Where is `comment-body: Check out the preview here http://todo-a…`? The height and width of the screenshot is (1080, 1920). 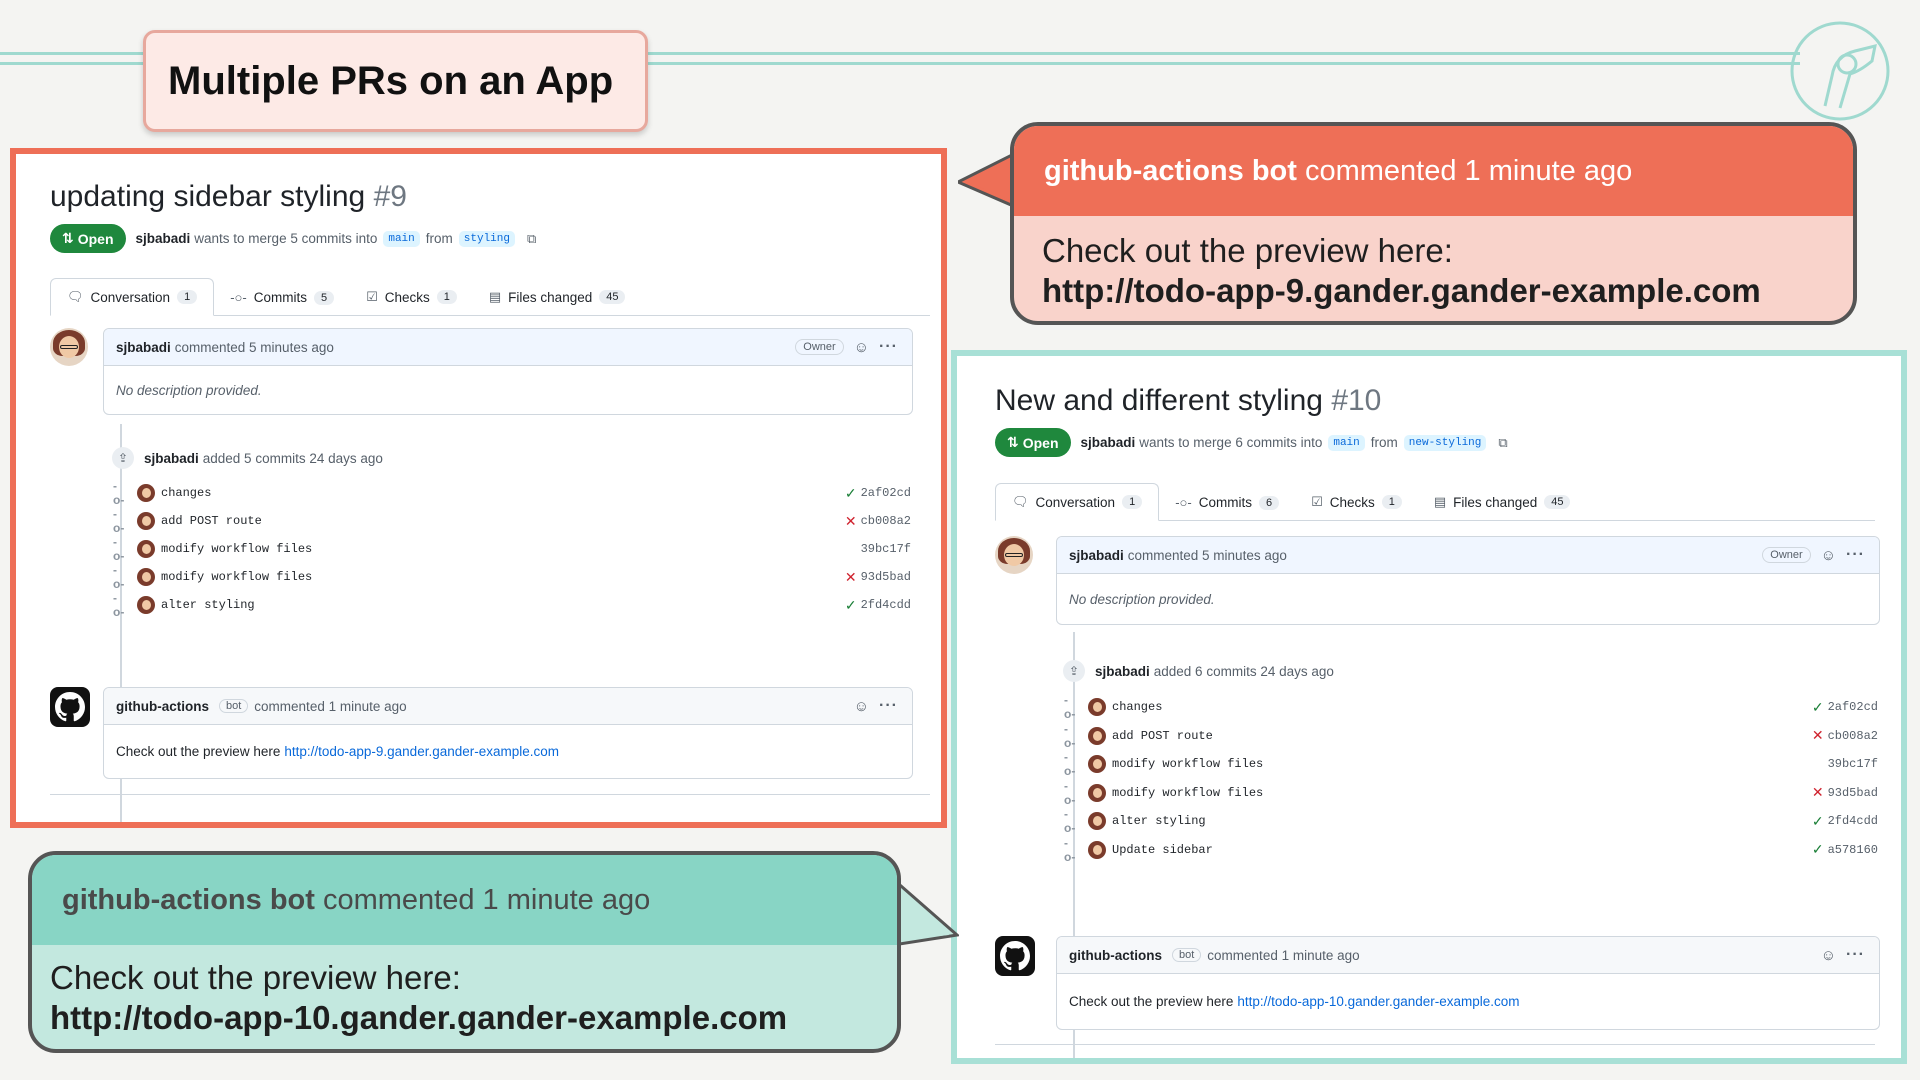 comment-body: Check out the preview here http://todo-a… is located at coordinates (508, 751).